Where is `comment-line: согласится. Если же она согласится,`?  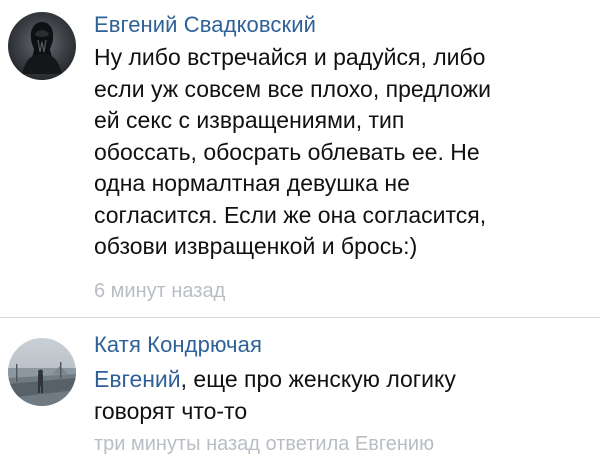
comment-line: согласится. Если же она согласится, is located at coordinates (290, 214).